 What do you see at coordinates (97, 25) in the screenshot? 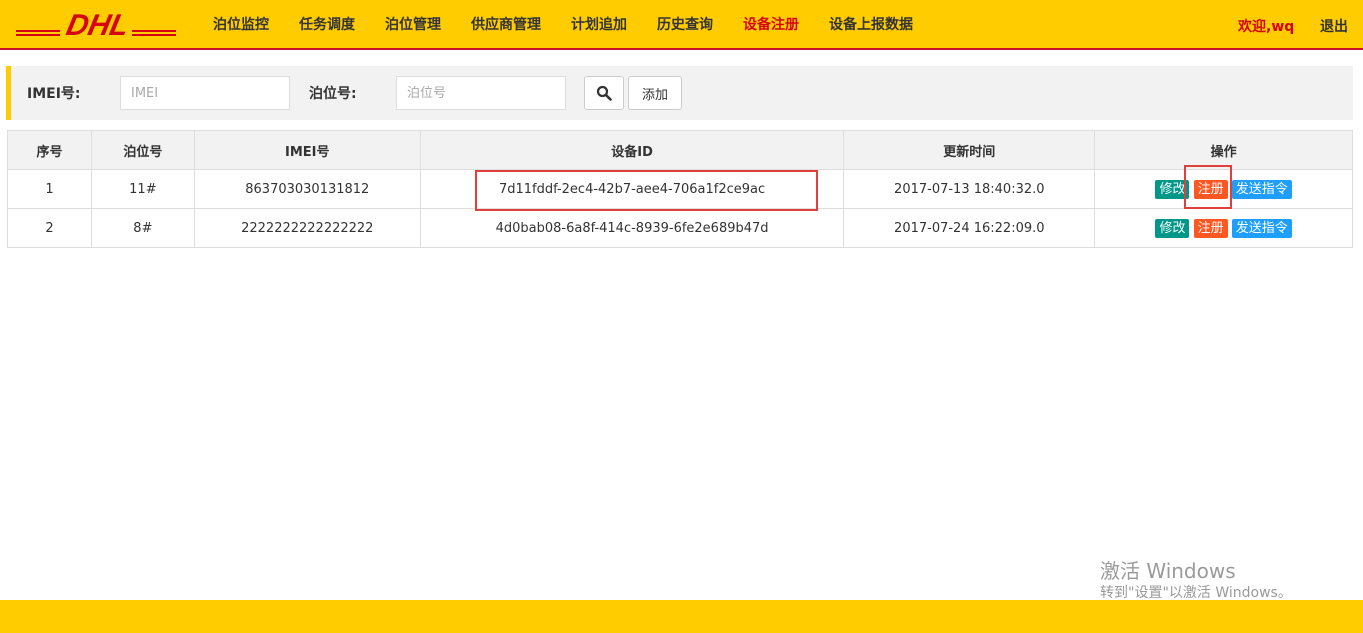
I see `logo-text: DHL` at bounding box center [97, 25].